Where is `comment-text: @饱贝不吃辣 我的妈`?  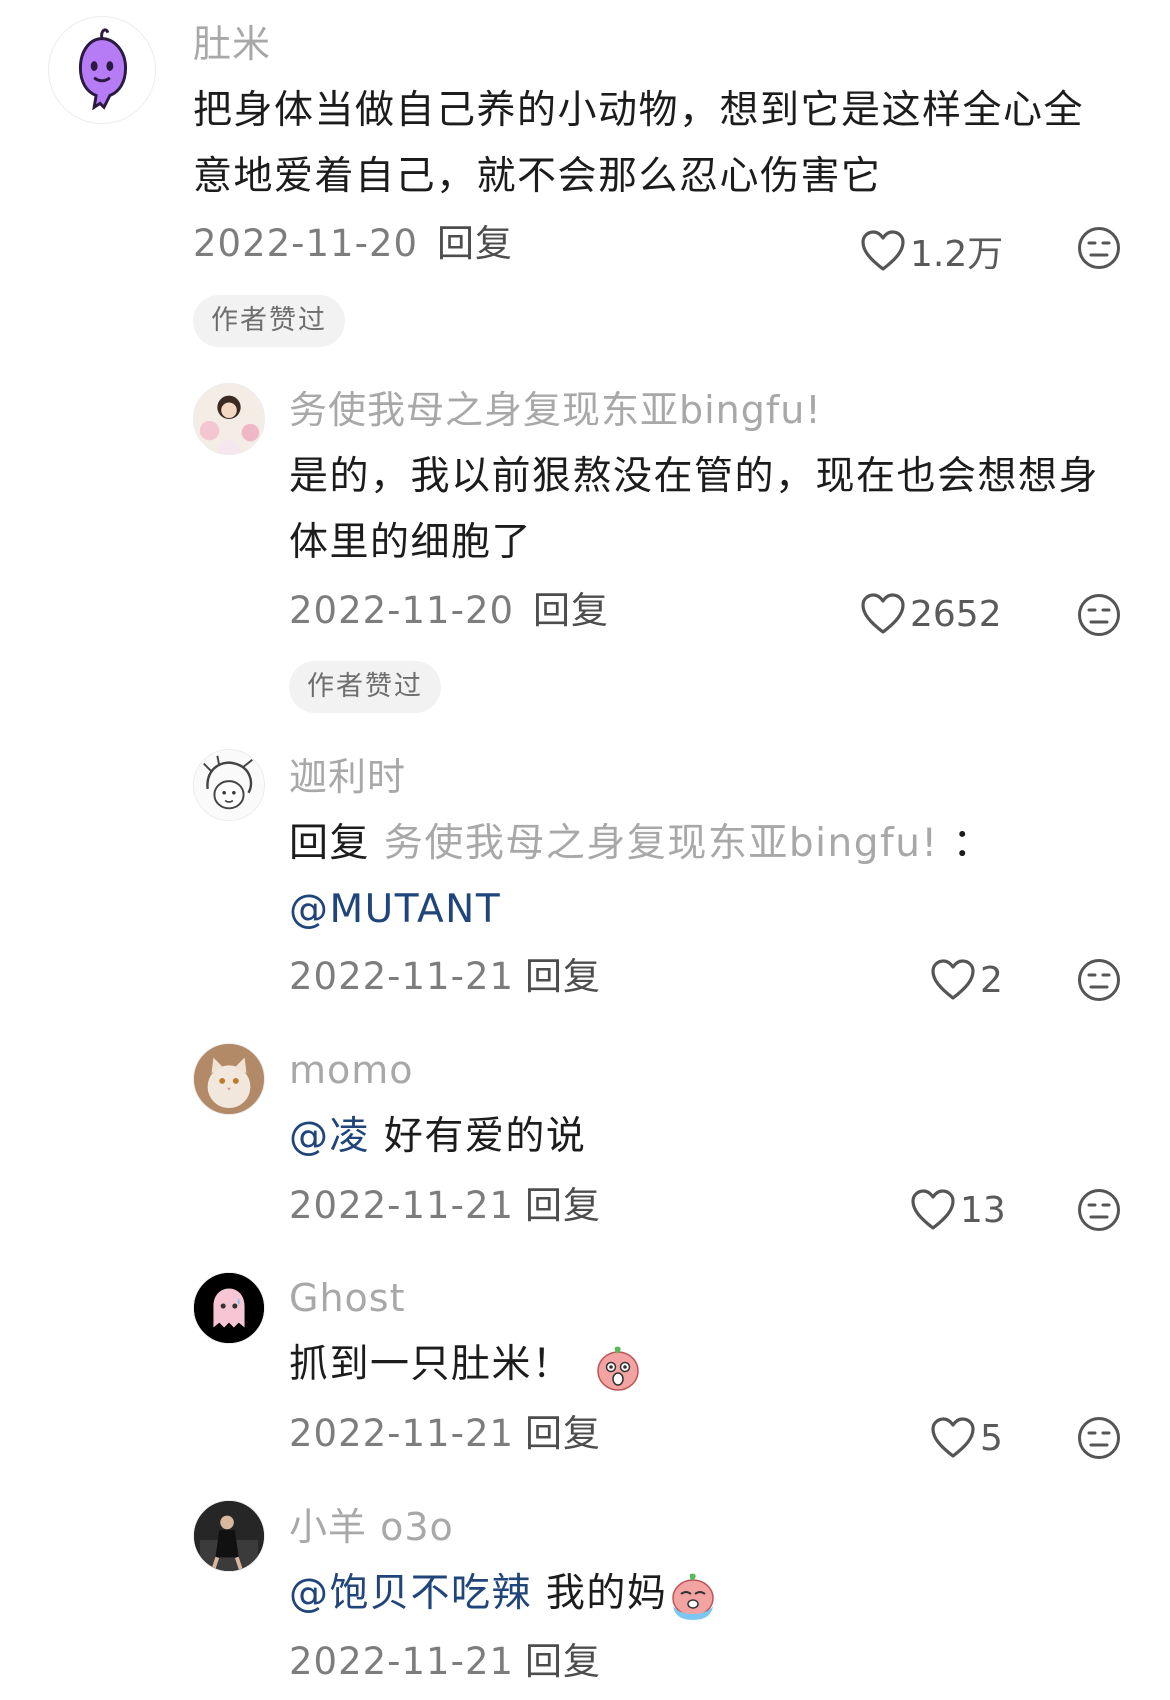 comment-text: @饱贝不吃辣 我的妈 is located at coordinates (504, 1594).